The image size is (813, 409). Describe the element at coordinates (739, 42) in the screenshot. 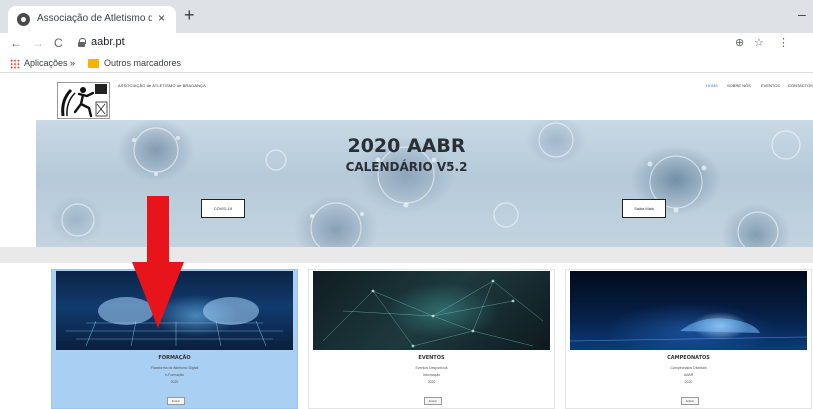

I see `zoom-icon: ⊕` at that location.